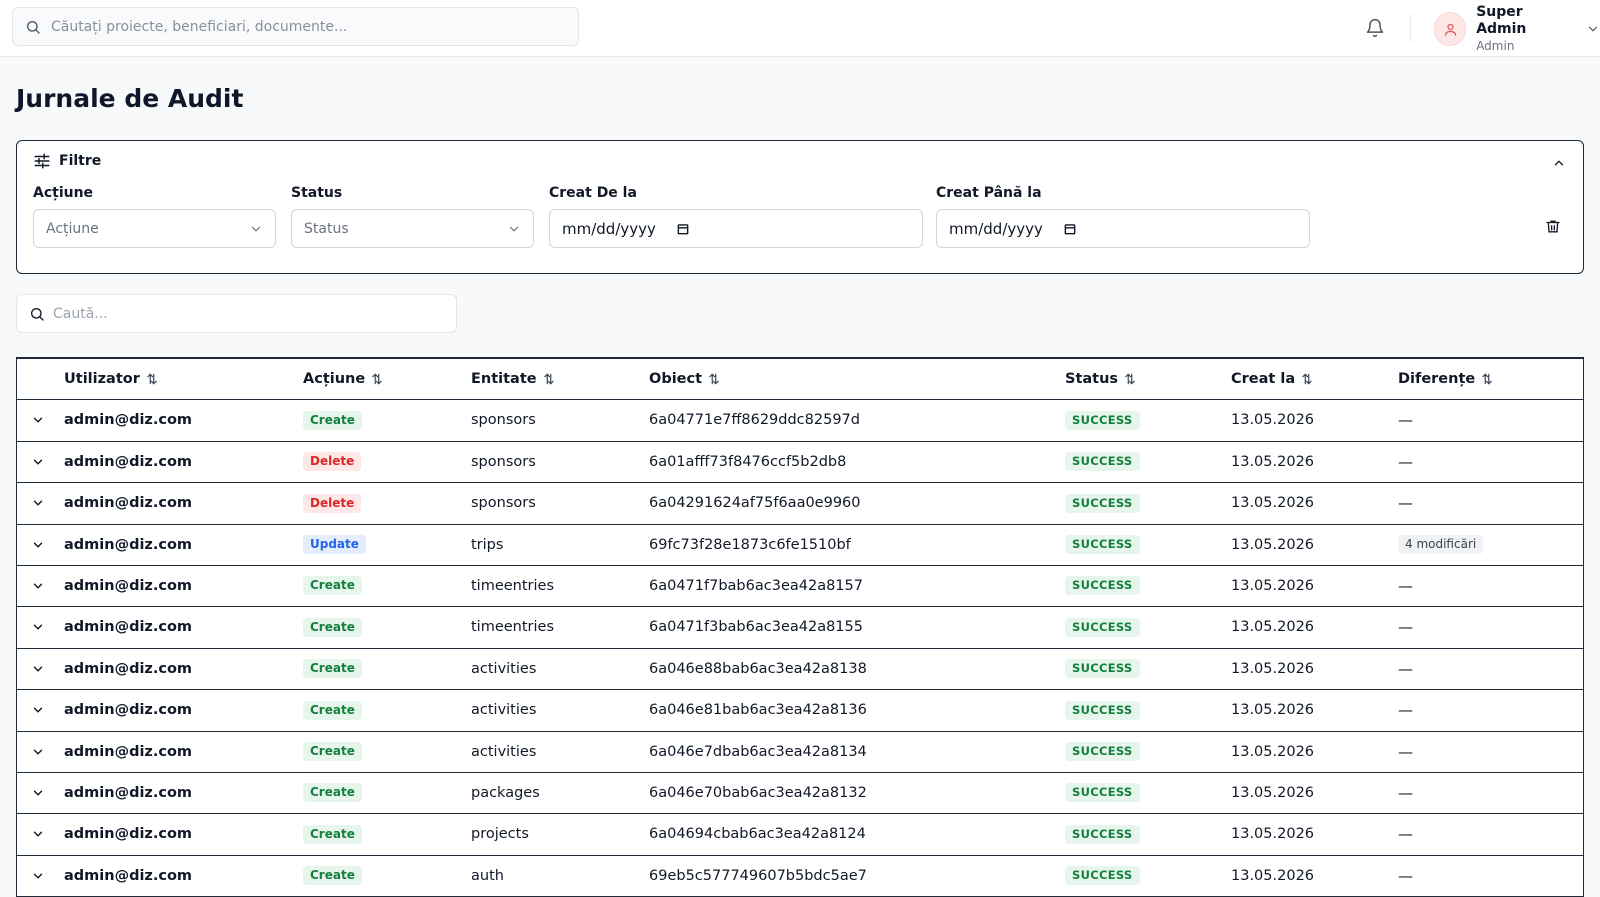 The height and width of the screenshot is (897, 1600). What do you see at coordinates (42, 161) in the screenshot?
I see `sliders-icon` at bounding box center [42, 161].